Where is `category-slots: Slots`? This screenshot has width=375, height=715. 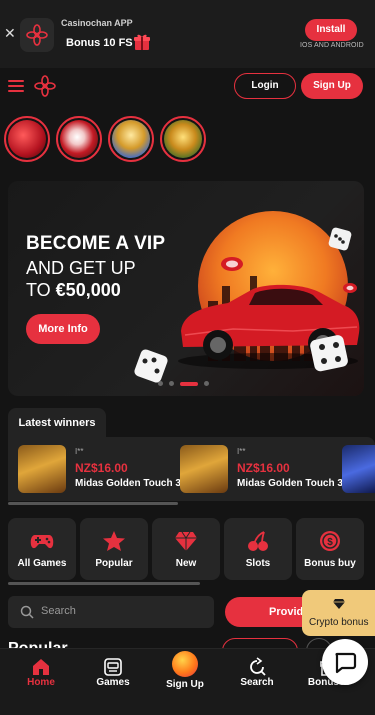 category-slots: Slots is located at coordinates (258, 549).